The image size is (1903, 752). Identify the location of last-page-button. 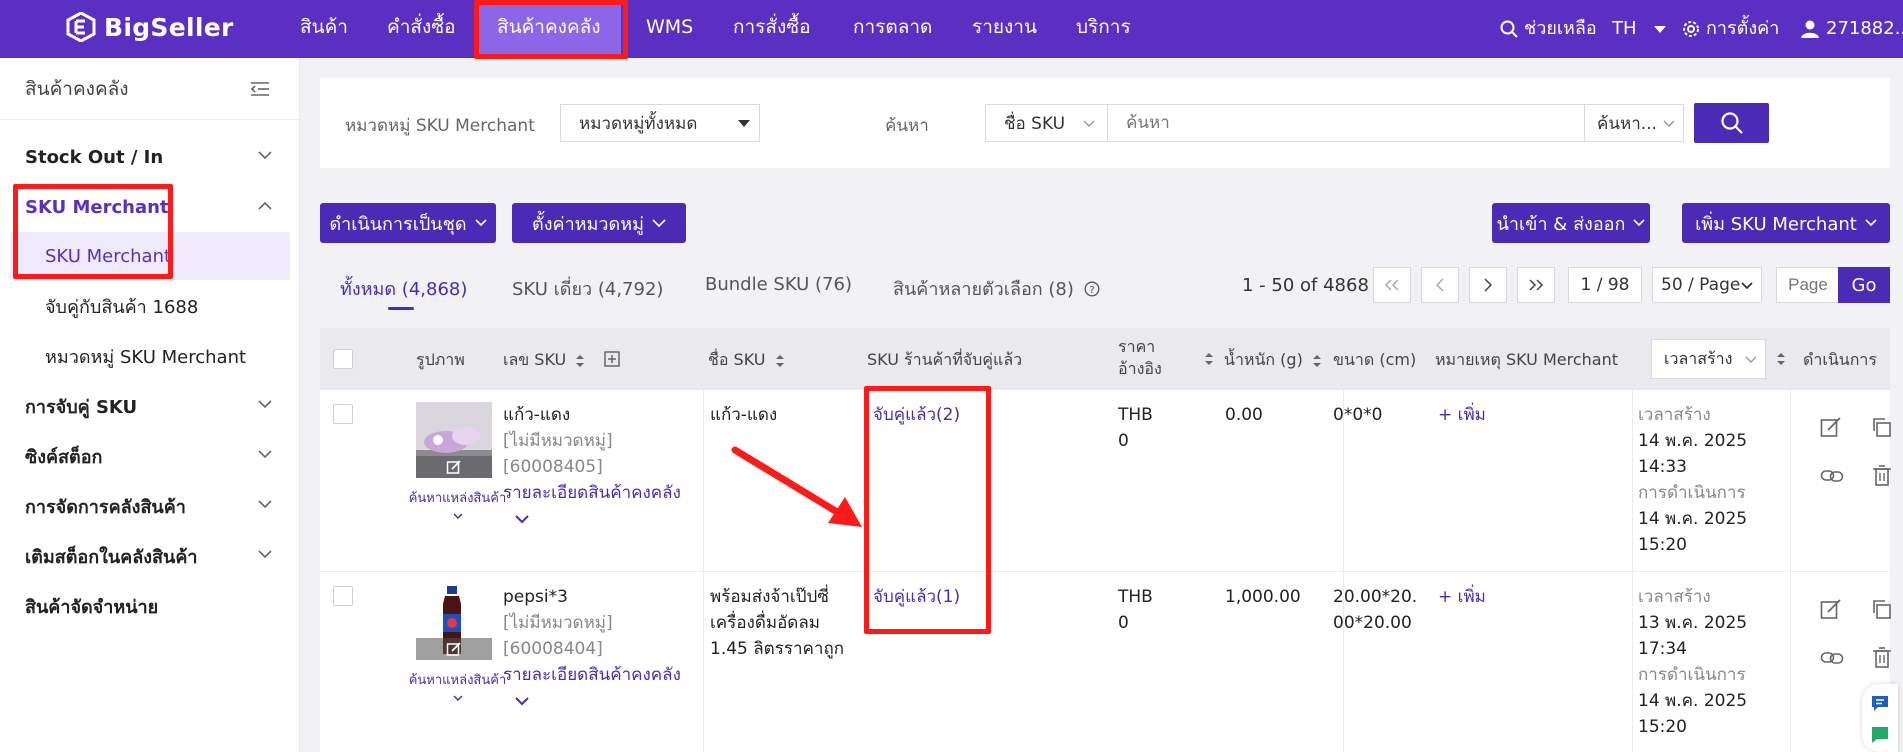
(1536, 285).